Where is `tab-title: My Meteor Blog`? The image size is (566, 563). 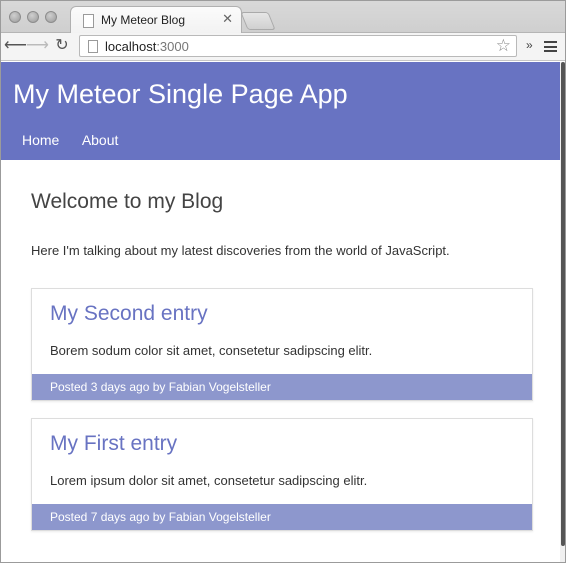 tab-title: My Meteor Blog is located at coordinates (143, 20).